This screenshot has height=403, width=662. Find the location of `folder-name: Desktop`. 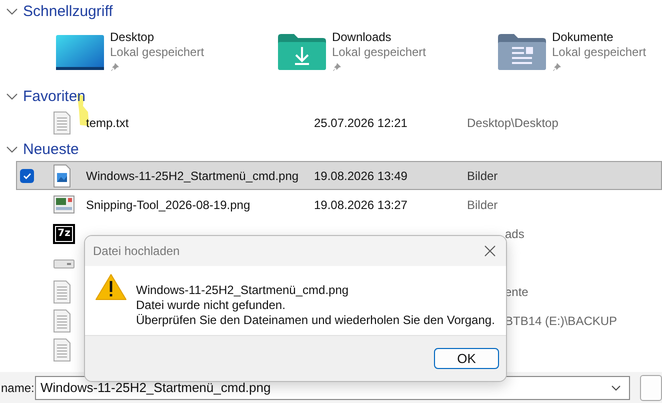

folder-name: Desktop is located at coordinates (157, 37).